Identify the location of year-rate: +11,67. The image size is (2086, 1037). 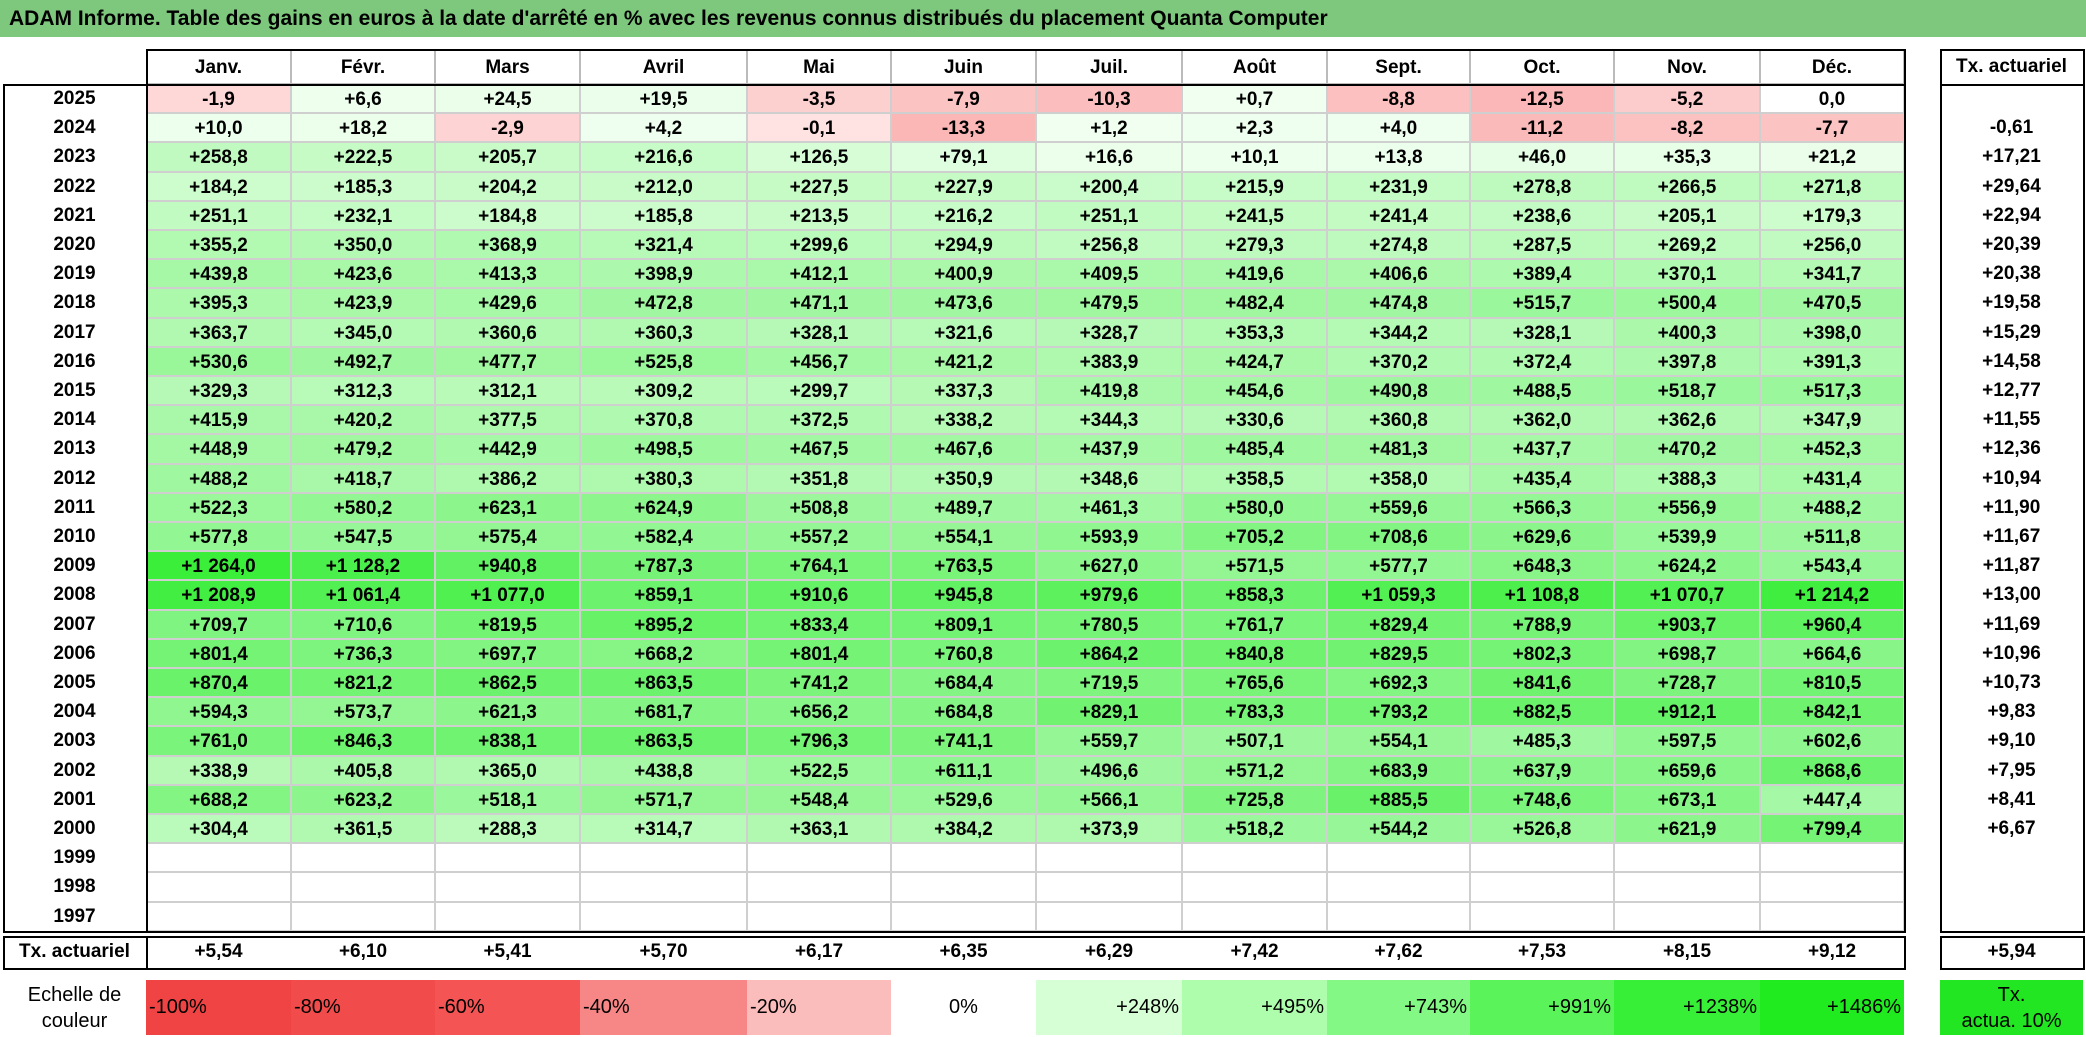
(2011, 536).